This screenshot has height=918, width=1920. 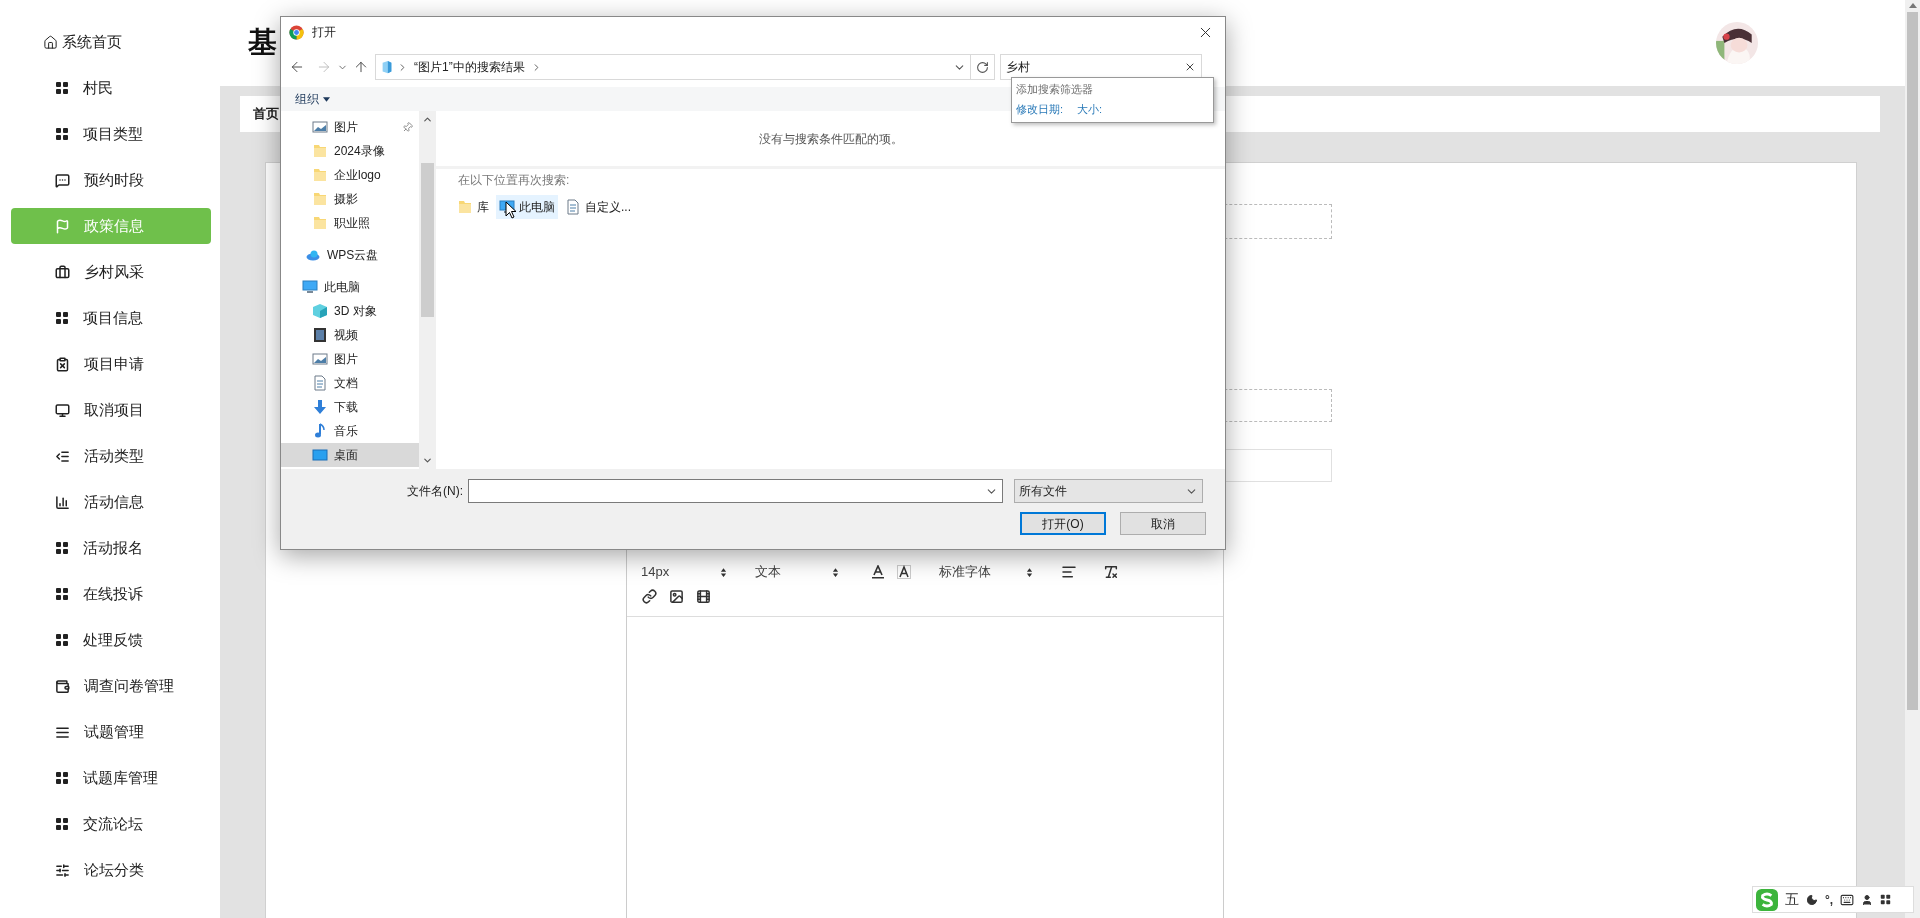 I want to click on lines-icon, so click(x=62, y=732).